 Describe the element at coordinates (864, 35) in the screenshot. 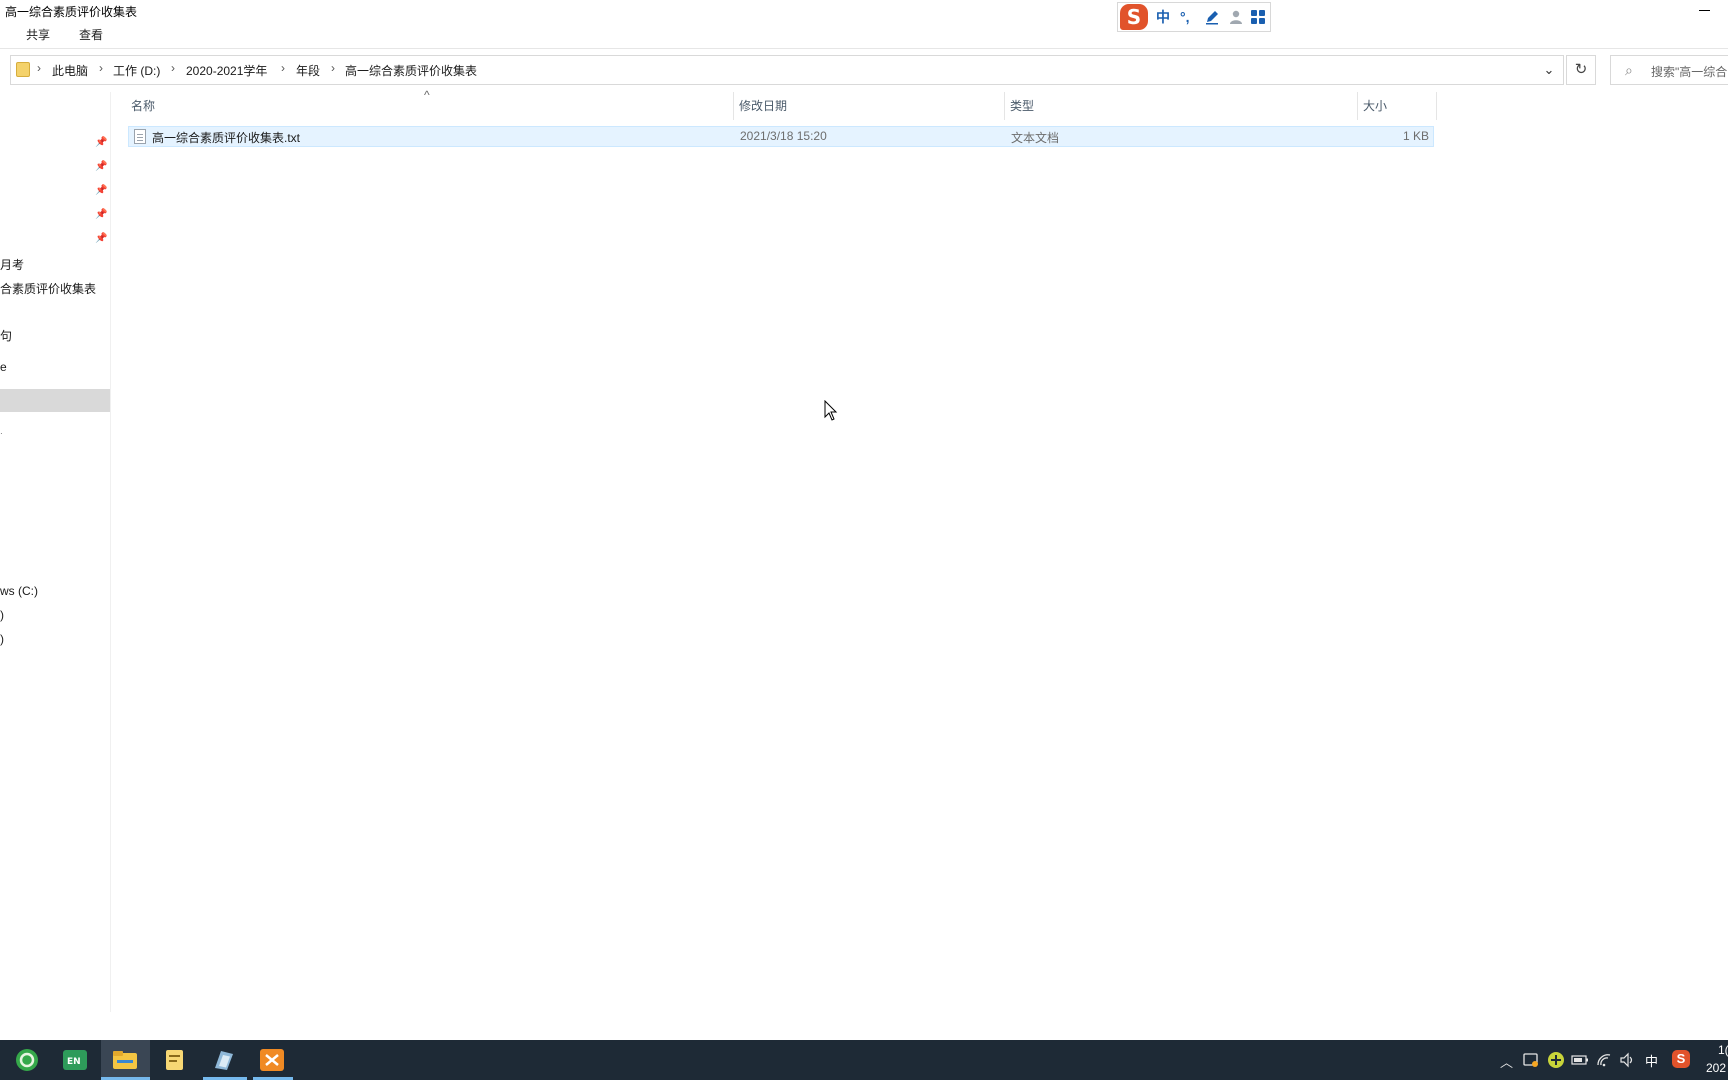

I see `ribbon: 共享 查看` at that location.